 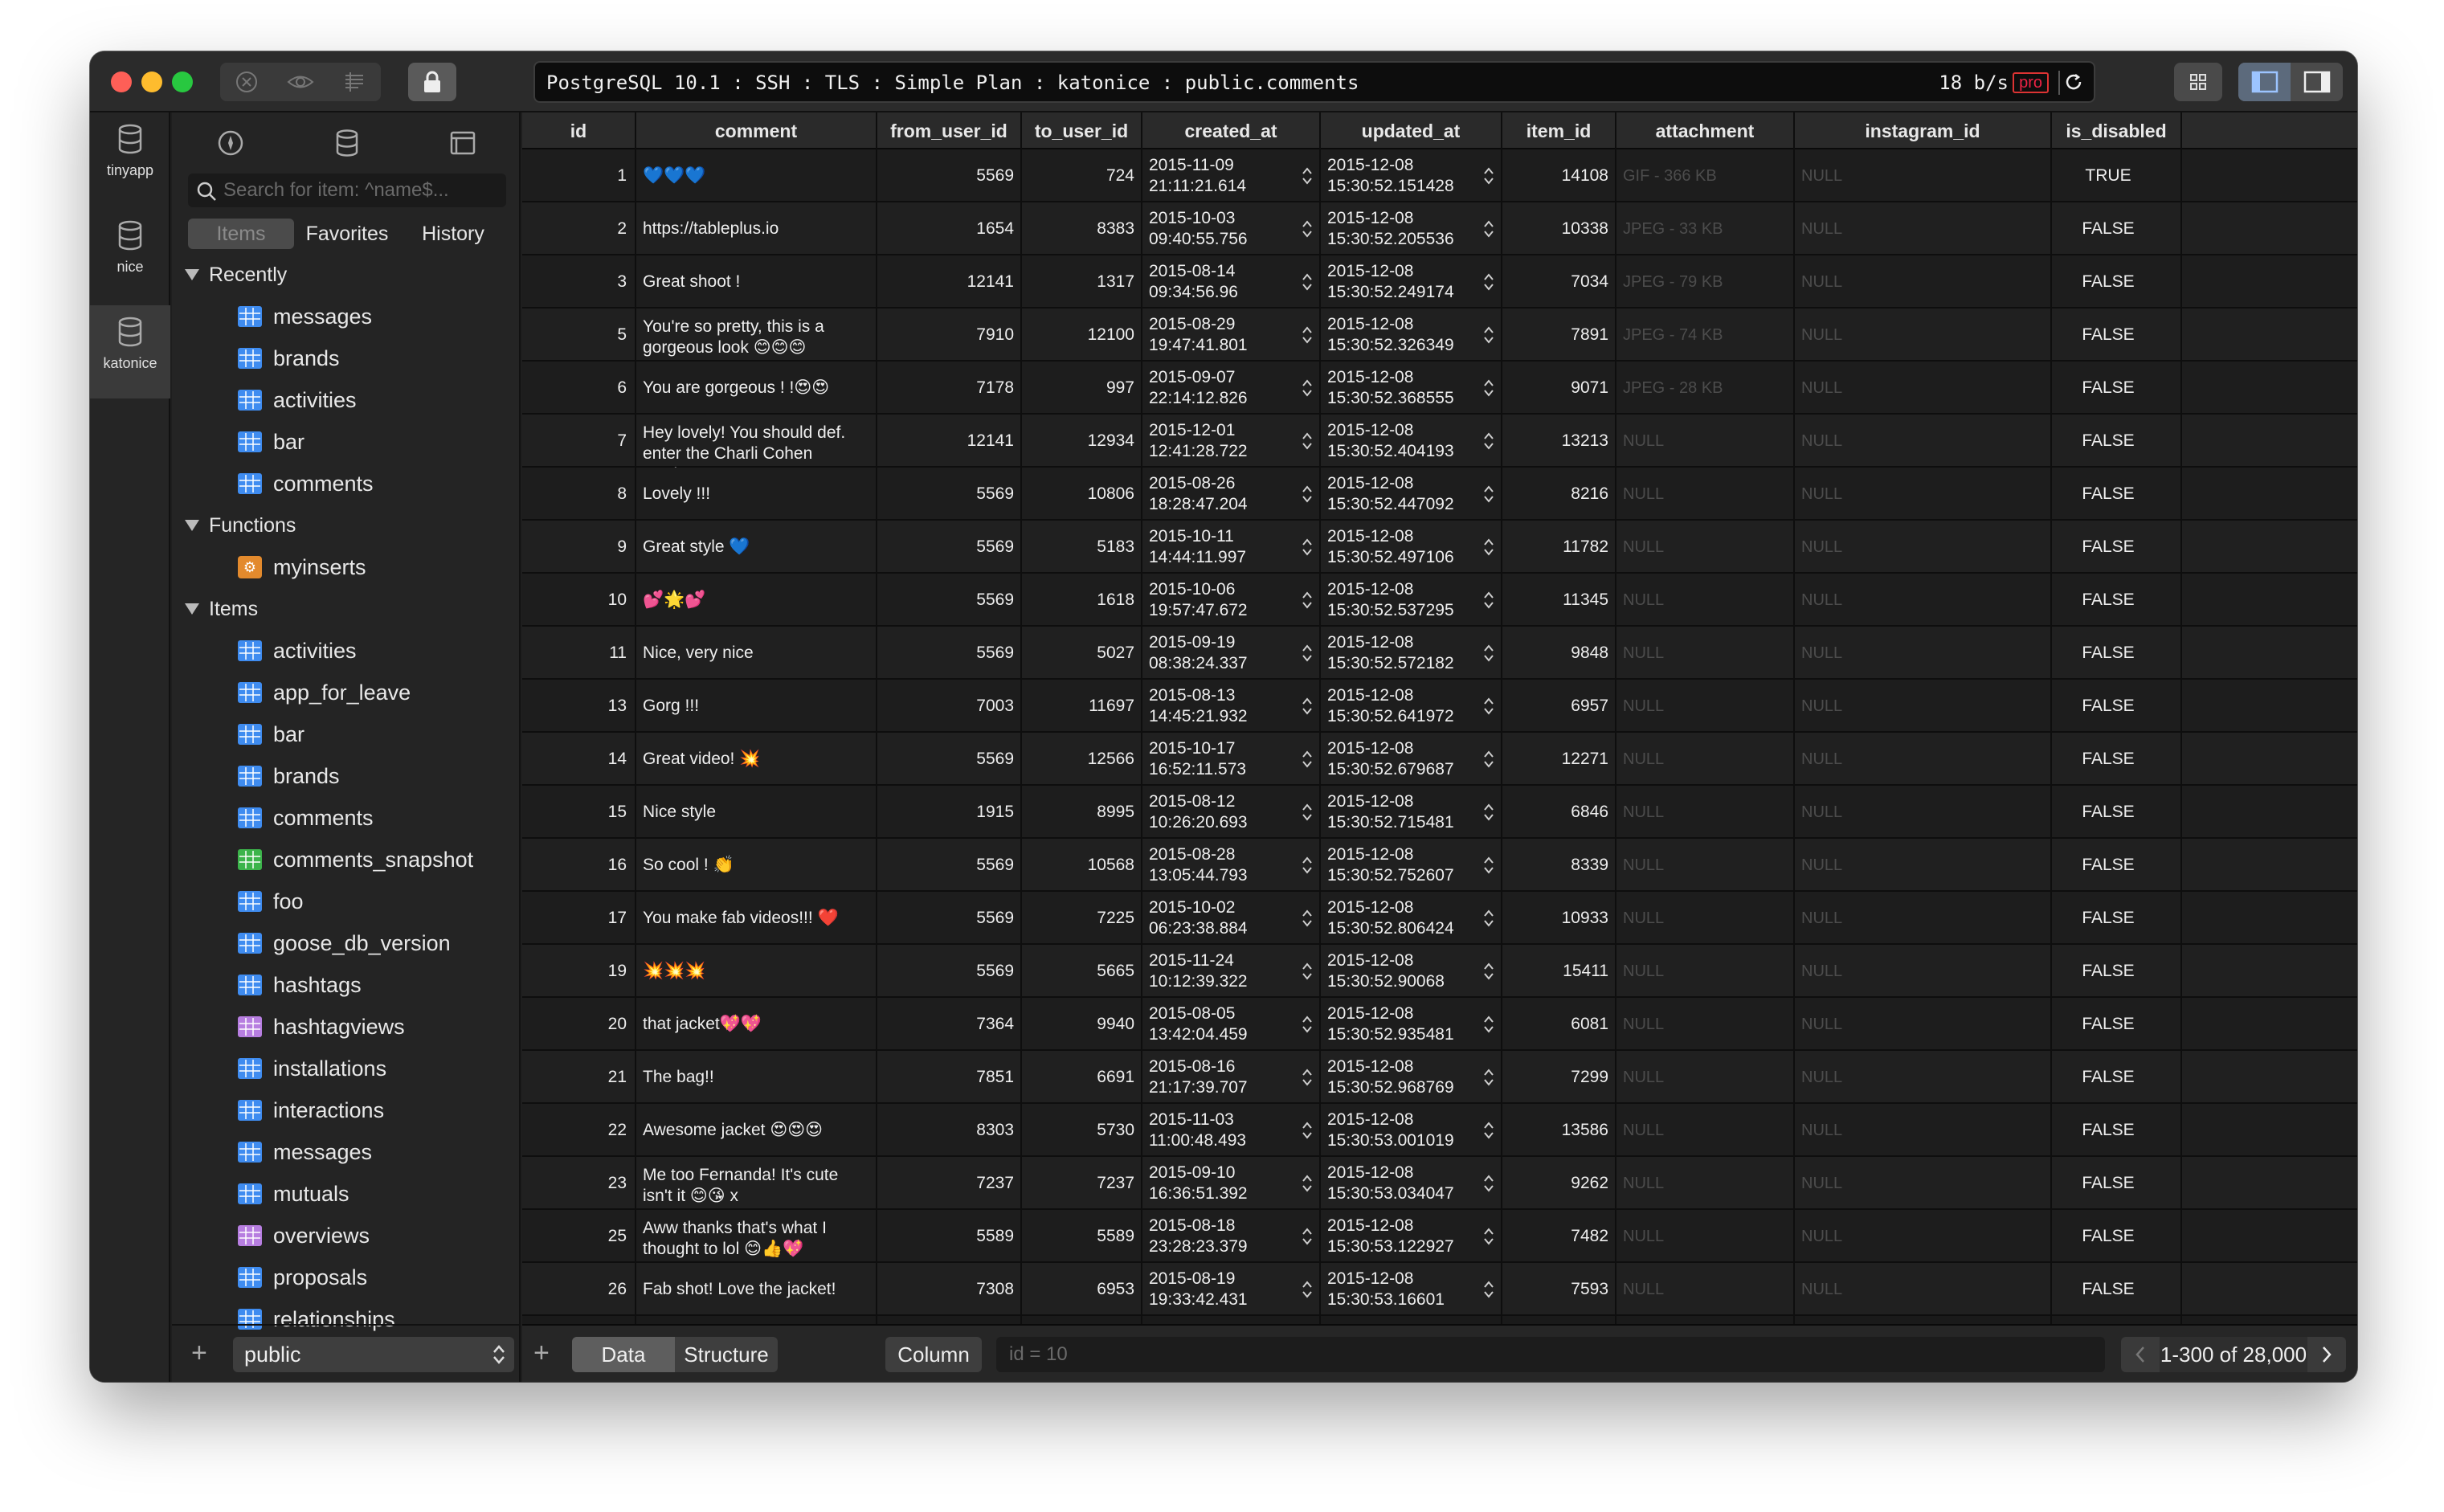 What do you see at coordinates (950, 335) in the screenshot?
I see `cell-from-user-id: 7910` at bounding box center [950, 335].